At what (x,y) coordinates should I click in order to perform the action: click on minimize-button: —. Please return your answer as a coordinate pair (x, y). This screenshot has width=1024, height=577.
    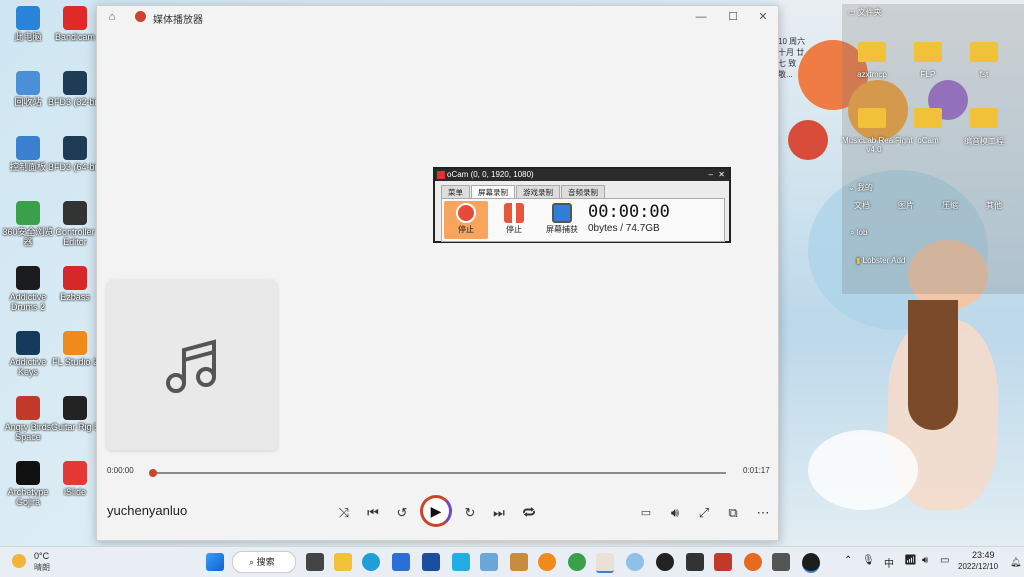
    Looking at the image, I should click on (701, 17).